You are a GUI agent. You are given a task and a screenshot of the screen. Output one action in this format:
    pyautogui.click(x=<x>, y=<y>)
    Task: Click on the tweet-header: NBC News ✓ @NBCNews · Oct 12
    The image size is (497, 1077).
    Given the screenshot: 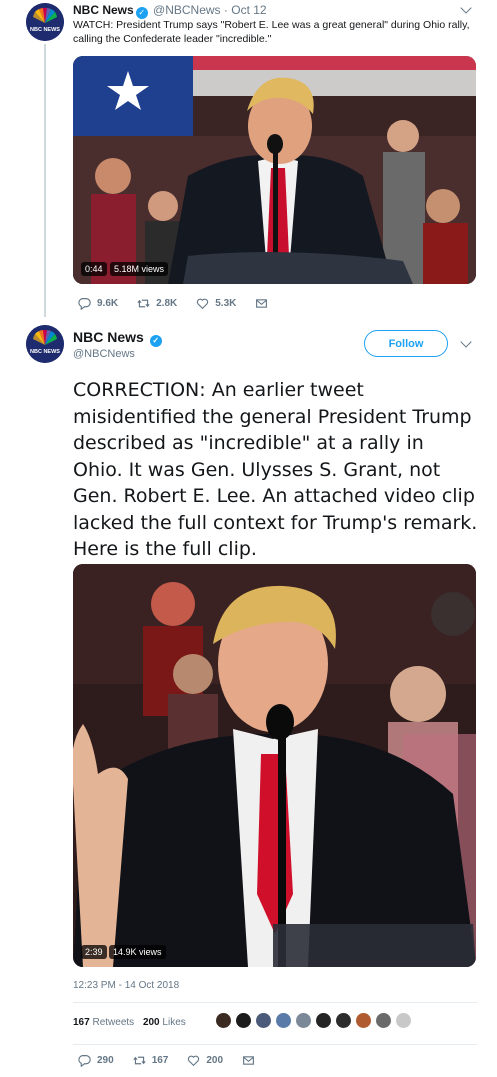 What is the action you would take?
    pyautogui.click(x=170, y=11)
    